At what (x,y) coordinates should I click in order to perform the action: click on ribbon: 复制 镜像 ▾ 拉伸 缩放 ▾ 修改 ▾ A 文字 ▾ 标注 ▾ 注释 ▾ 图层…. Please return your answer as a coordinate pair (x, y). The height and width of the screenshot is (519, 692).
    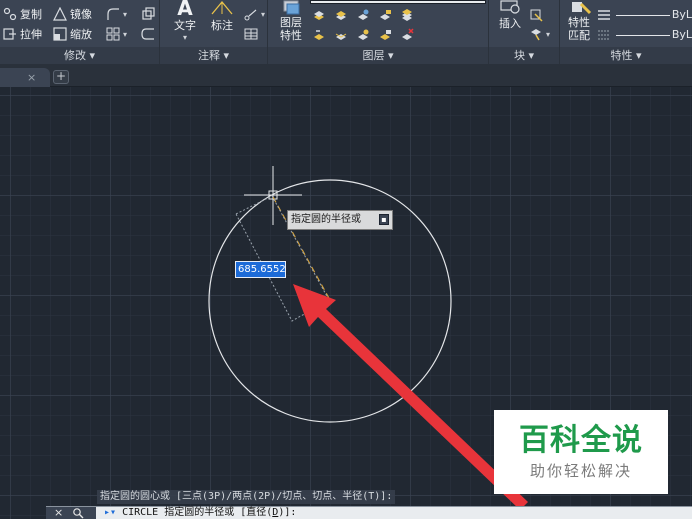
    Looking at the image, I should click on (346, 32).